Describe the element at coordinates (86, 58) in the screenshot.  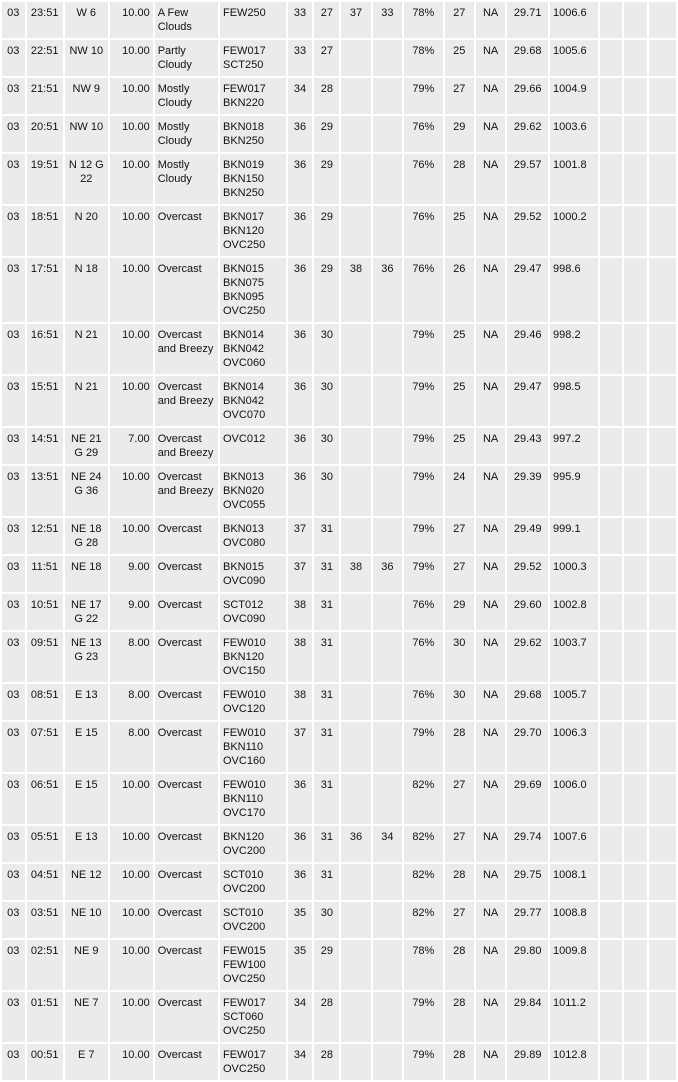
I see `wind-value: NW 10` at that location.